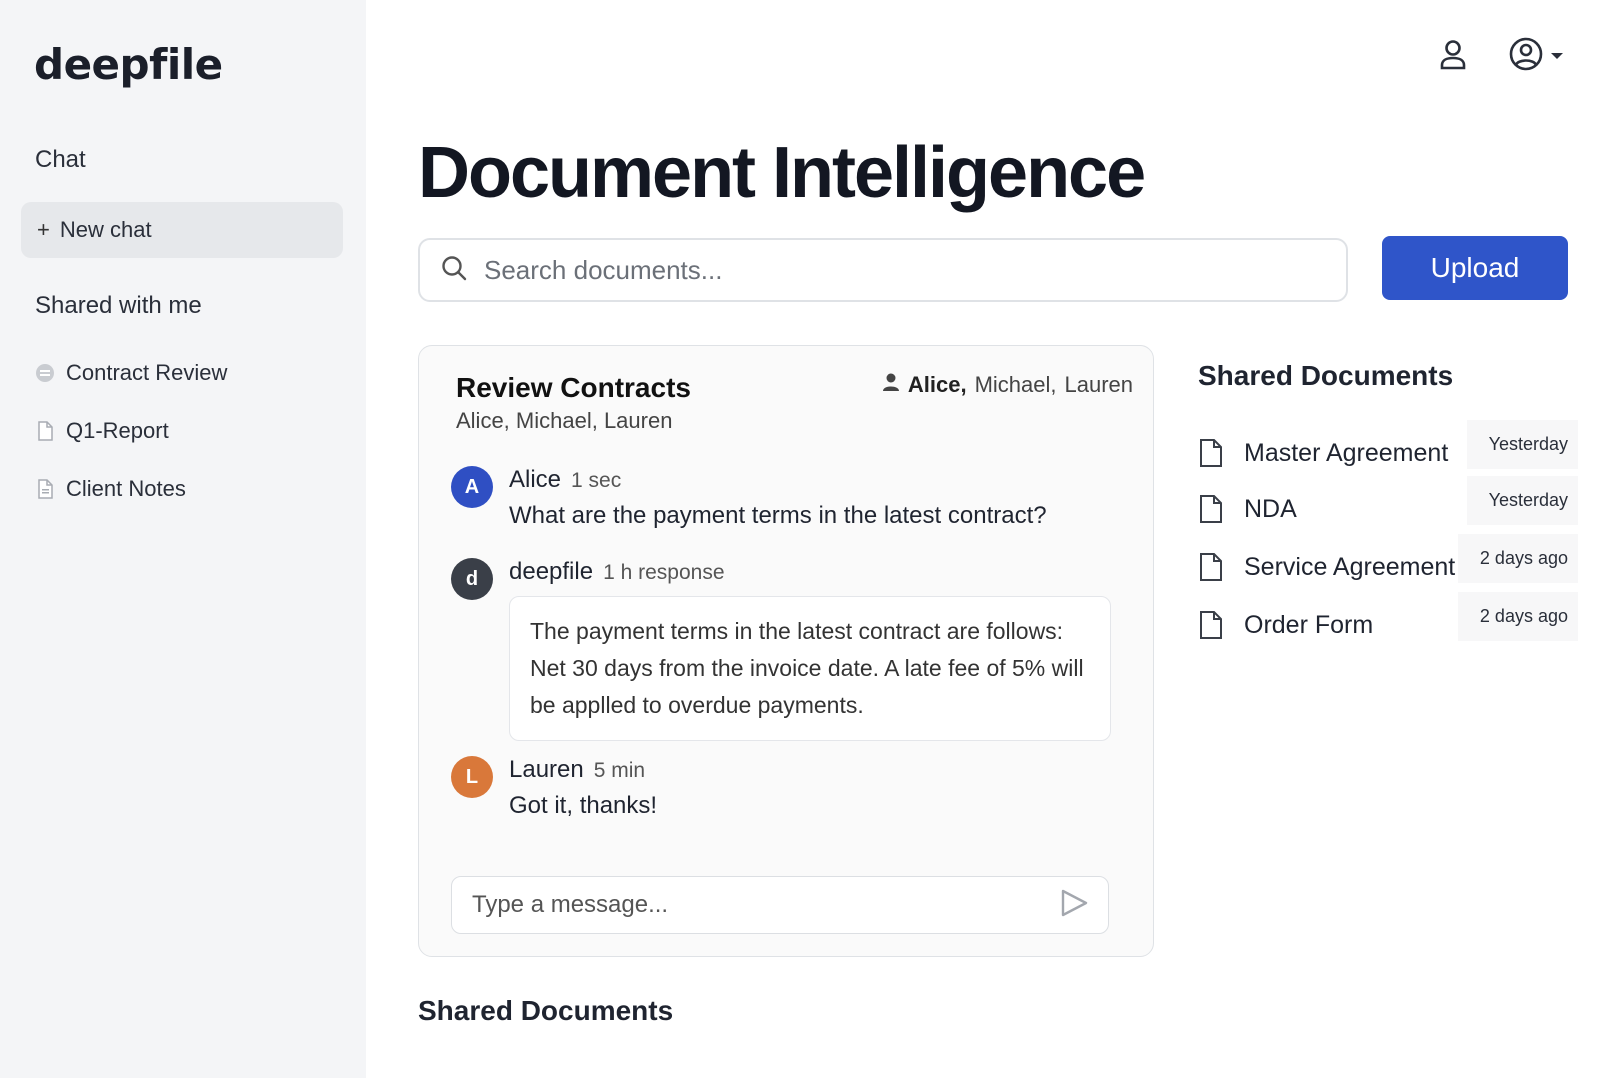 The image size is (1616, 1078). Describe the element at coordinates (894, 270) in the screenshot. I see `search-input` at that location.